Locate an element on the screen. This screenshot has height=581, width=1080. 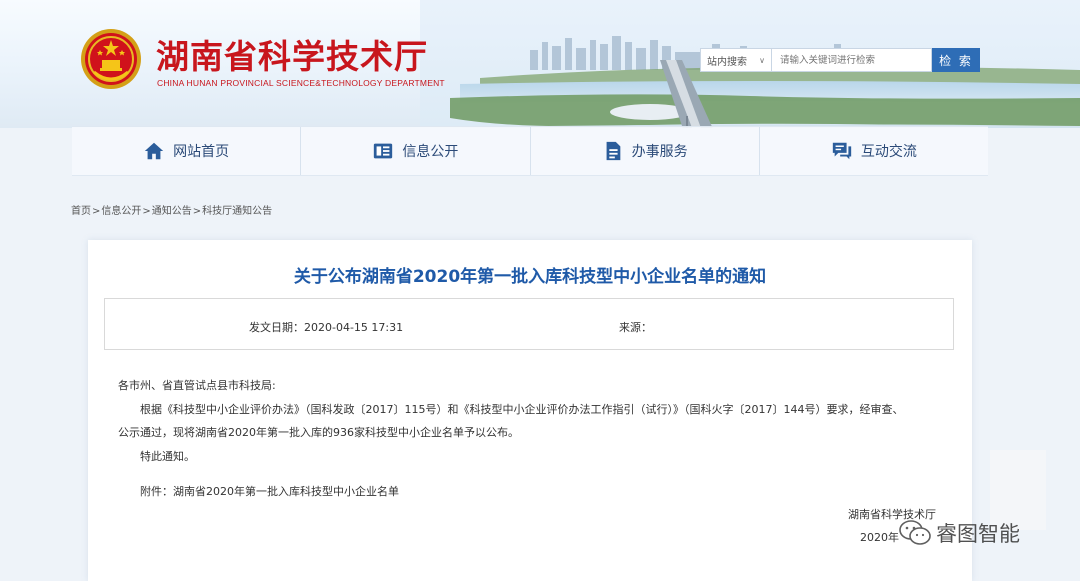
home-icon is located at coordinates (154, 151).